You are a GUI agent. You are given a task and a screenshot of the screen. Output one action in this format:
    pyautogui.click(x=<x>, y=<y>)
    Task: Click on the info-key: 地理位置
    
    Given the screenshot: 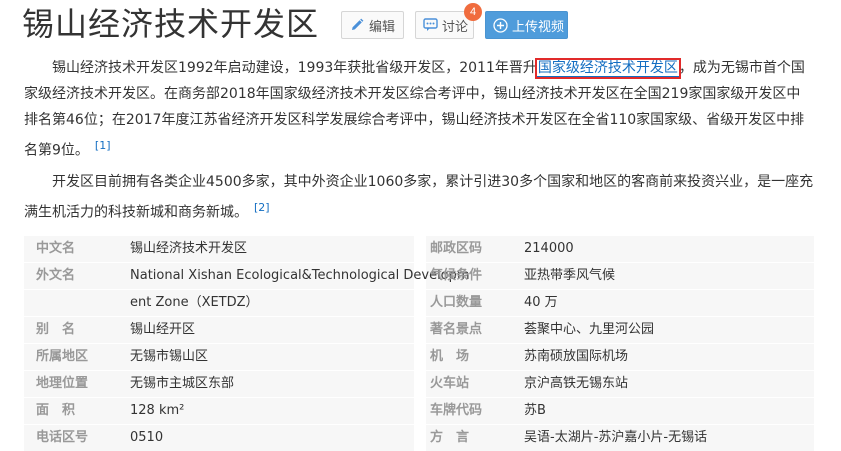 What is the action you would take?
    pyautogui.click(x=62, y=383)
    